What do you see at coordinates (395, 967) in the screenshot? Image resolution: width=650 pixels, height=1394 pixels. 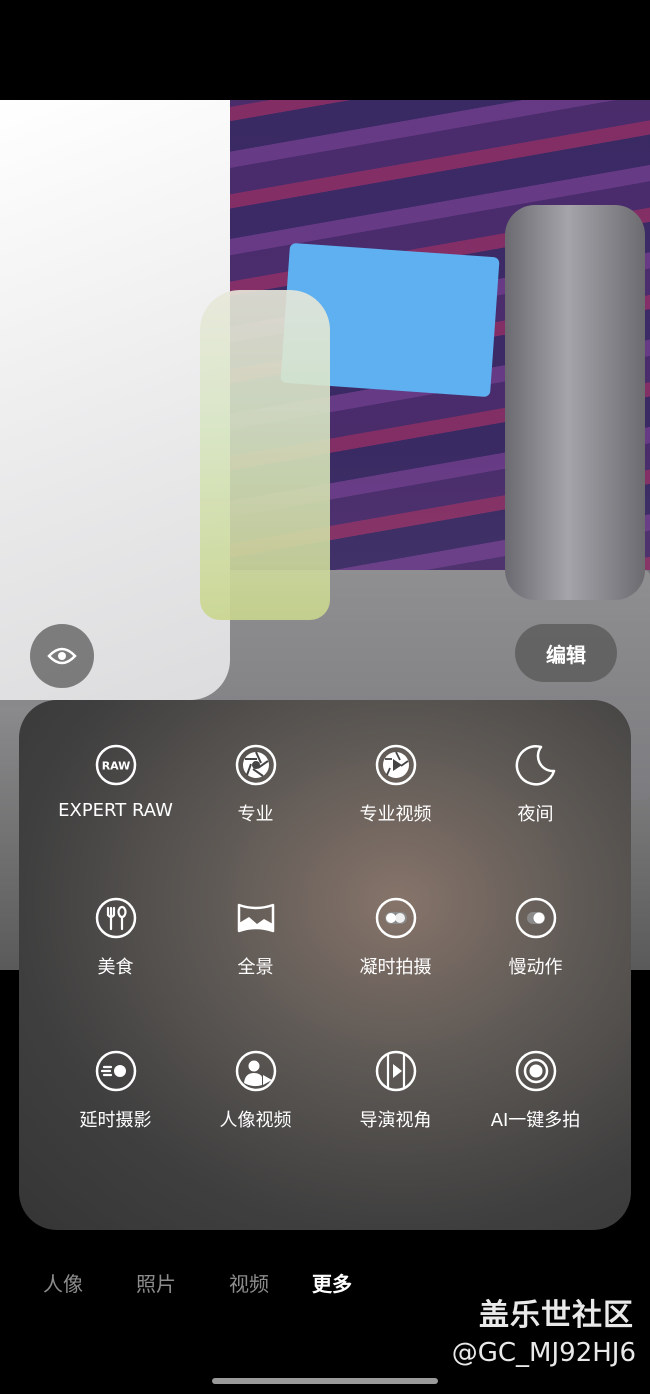 I see `mode-label: 凝时拍摄` at bounding box center [395, 967].